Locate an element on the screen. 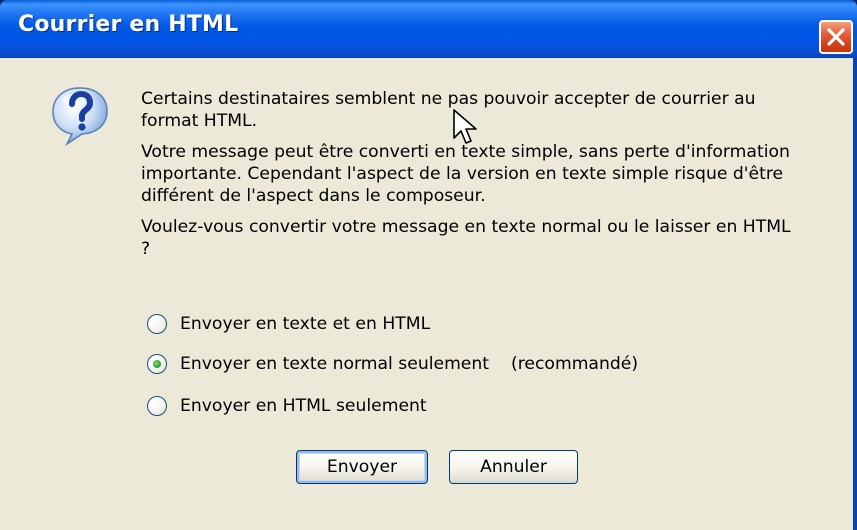 The image size is (857, 530). question-icon is located at coordinates (80, 116).